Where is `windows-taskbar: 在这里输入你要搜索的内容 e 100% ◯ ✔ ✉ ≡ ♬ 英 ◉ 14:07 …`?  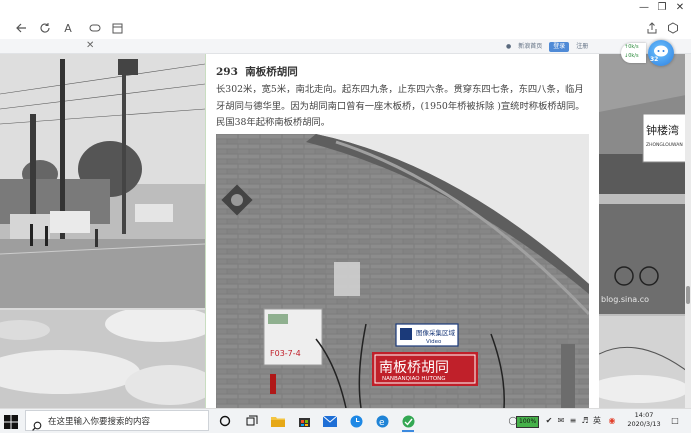 windows-taskbar: 在这里输入你要搜索的内容 e 100% ◯ ✔ ✉ ≡ ♬ 英 ◉ 14:07 … is located at coordinates (345, 420).